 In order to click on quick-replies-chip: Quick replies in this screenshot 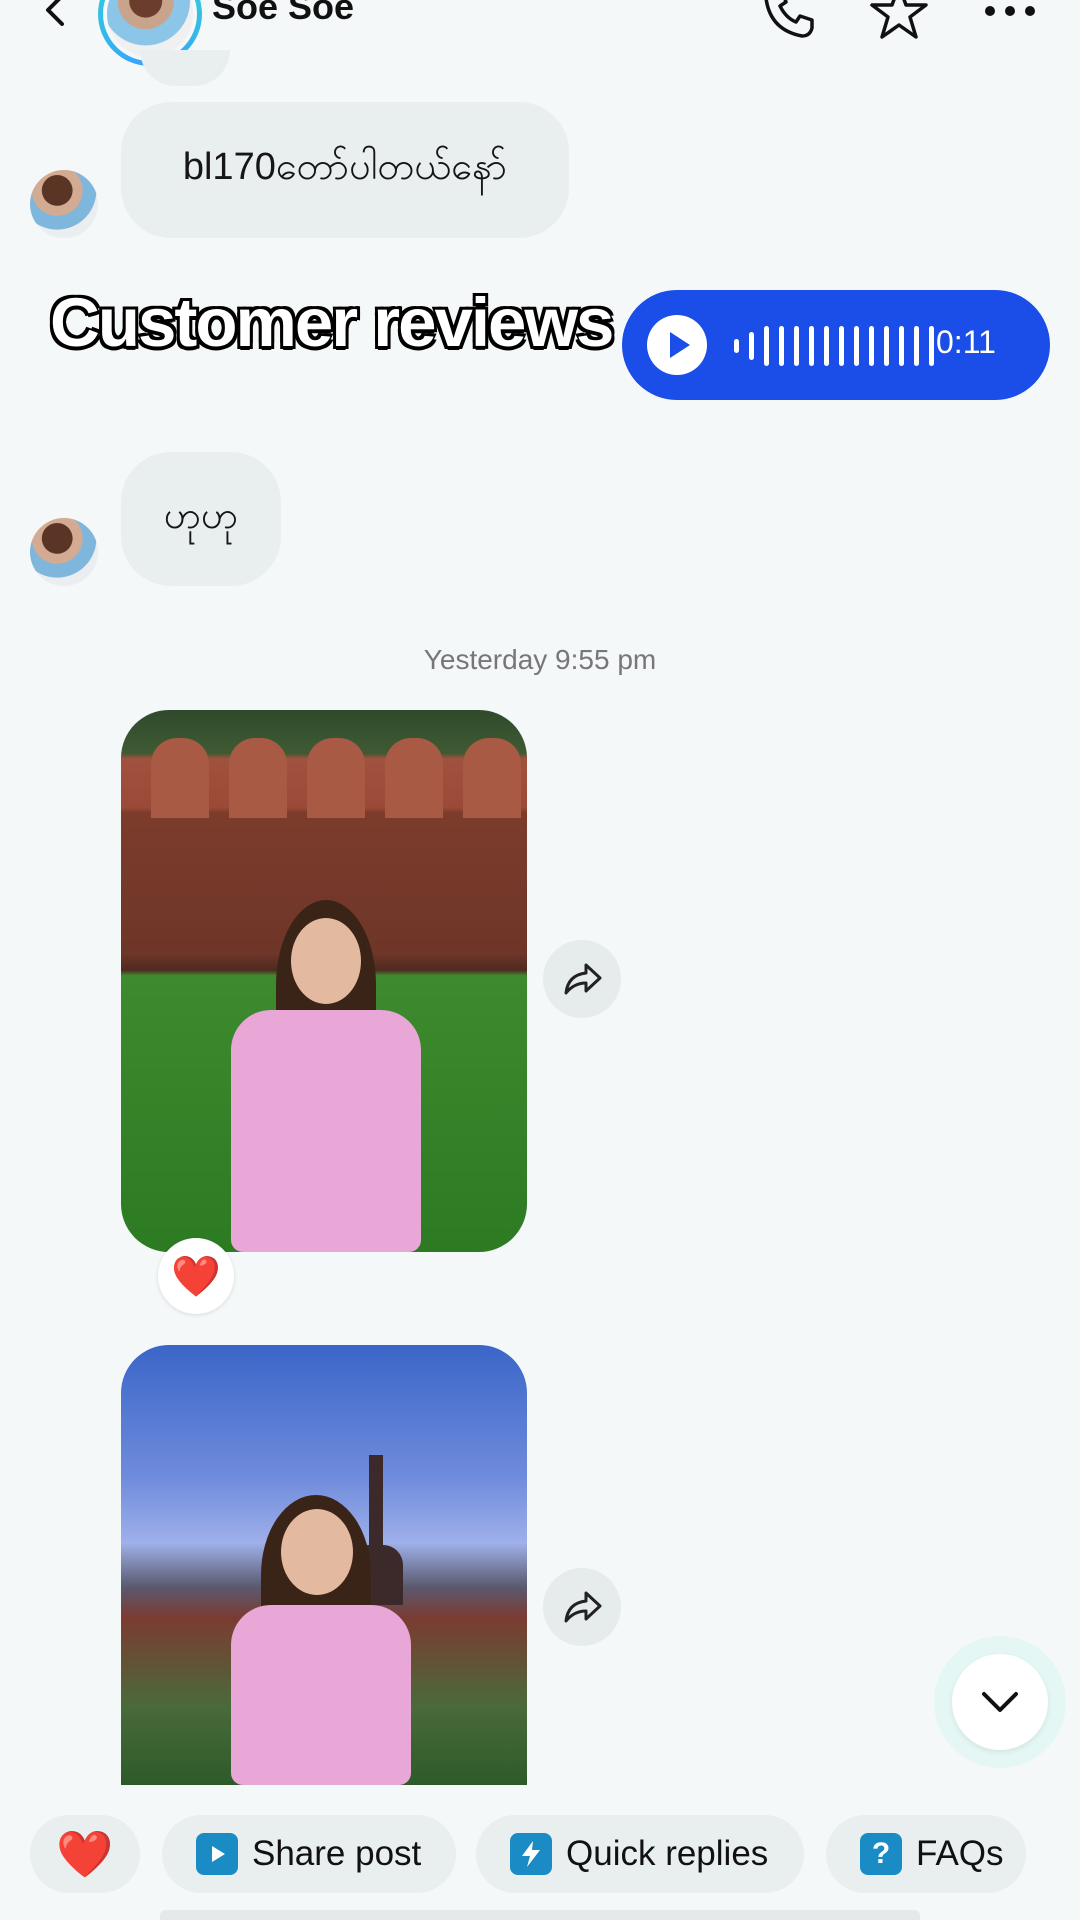, I will do `click(640, 1854)`.